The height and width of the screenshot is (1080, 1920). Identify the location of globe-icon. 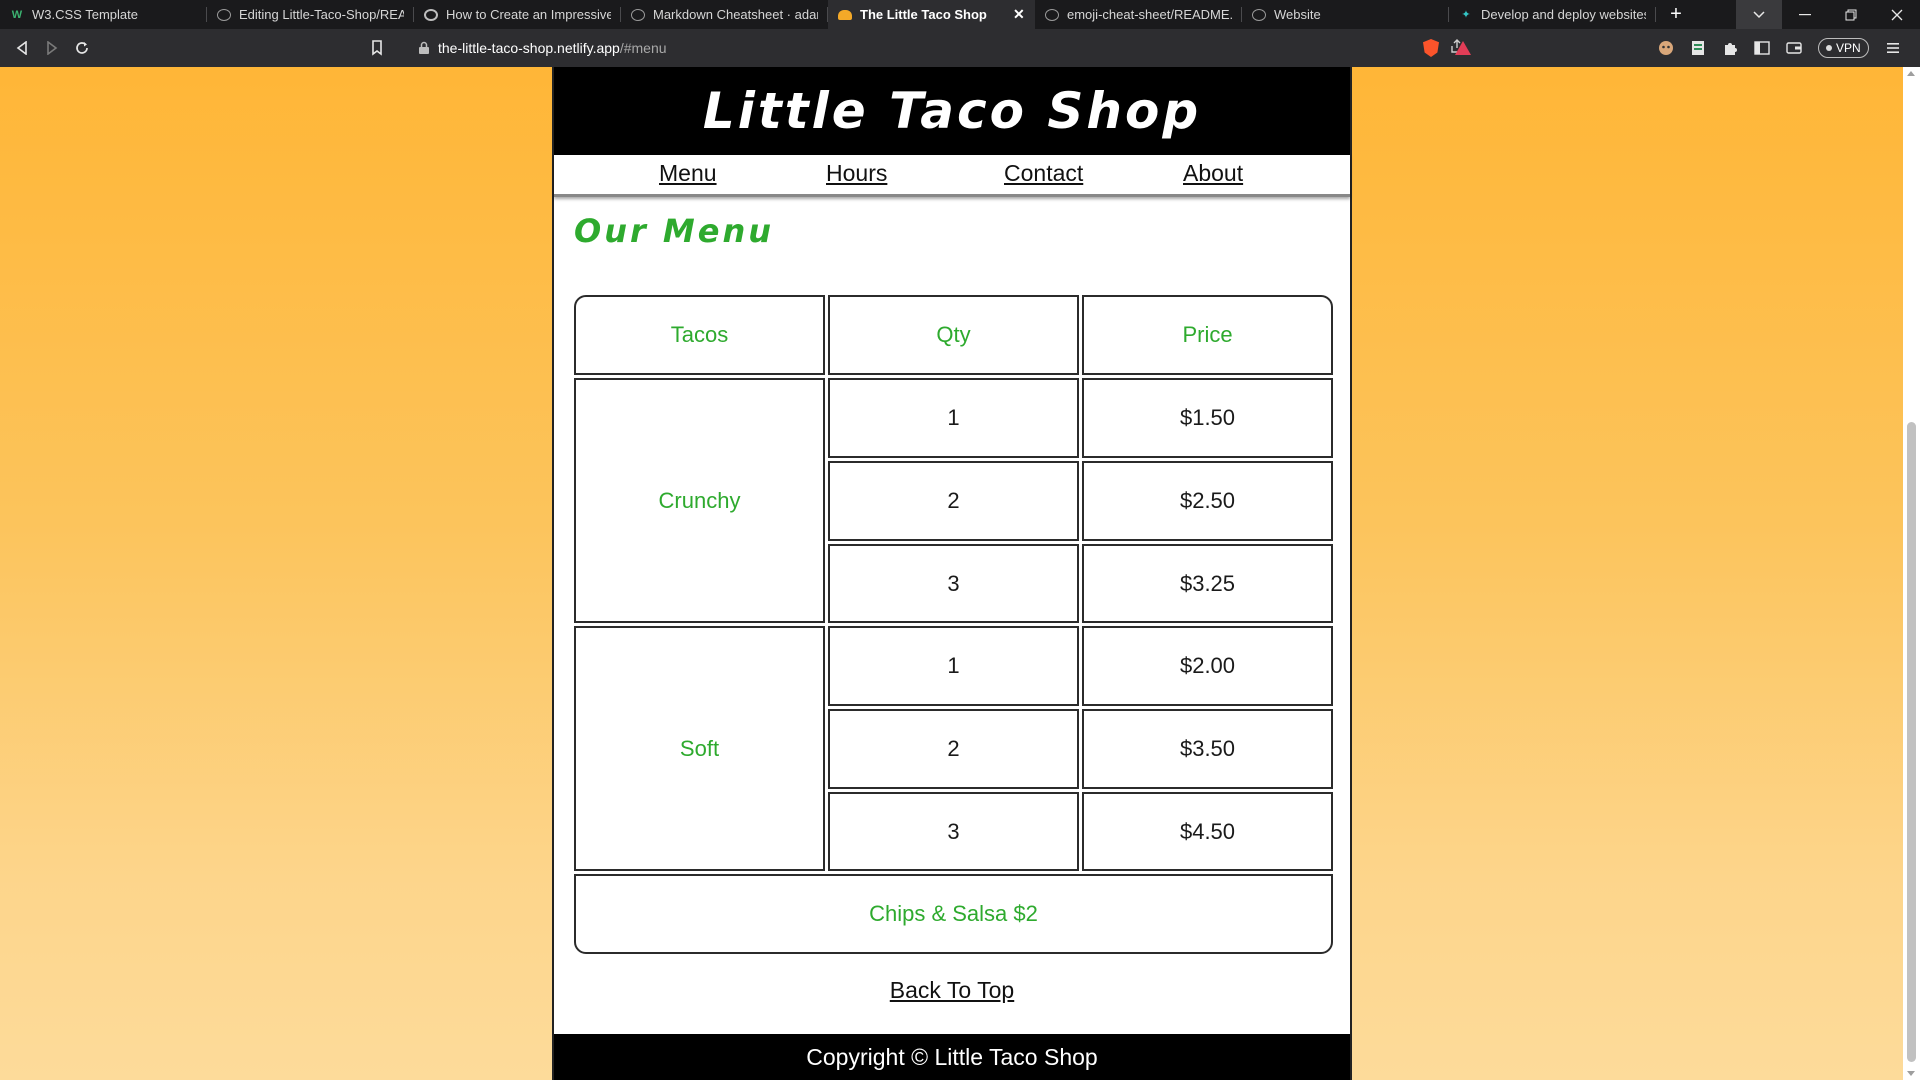
(1259, 14).